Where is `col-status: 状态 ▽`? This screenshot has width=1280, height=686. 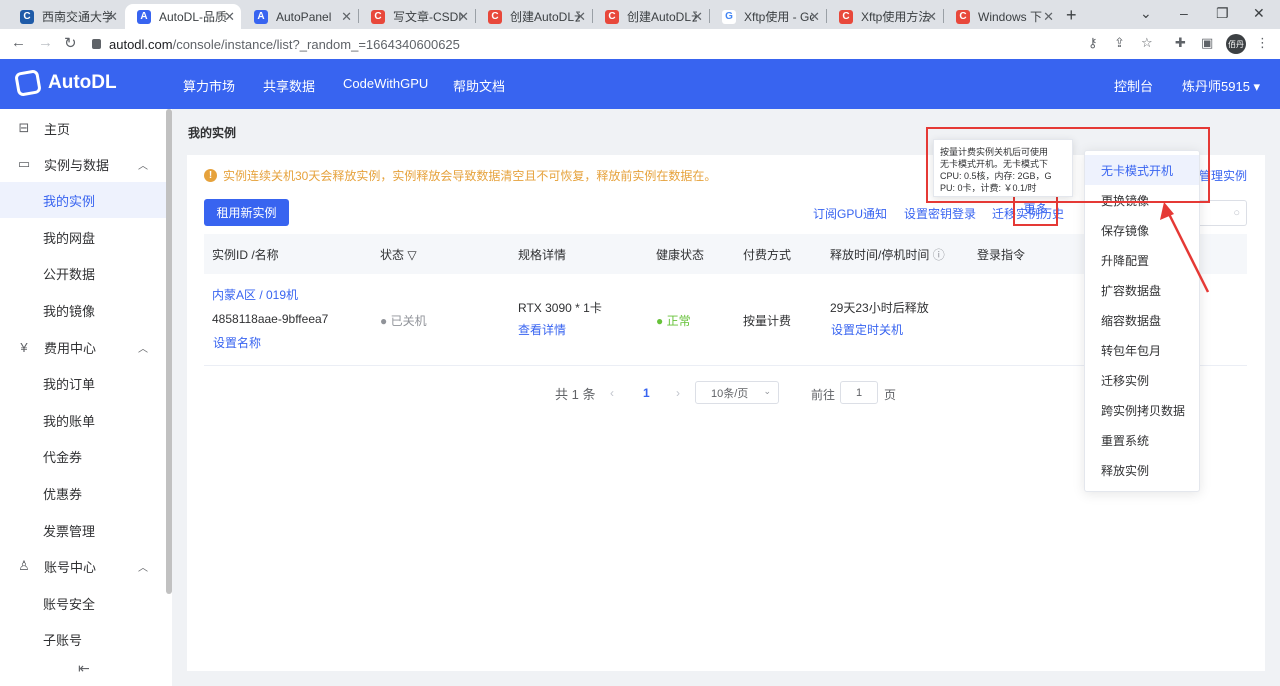 col-status: 状态 ▽ is located at coordinates (398, 254).